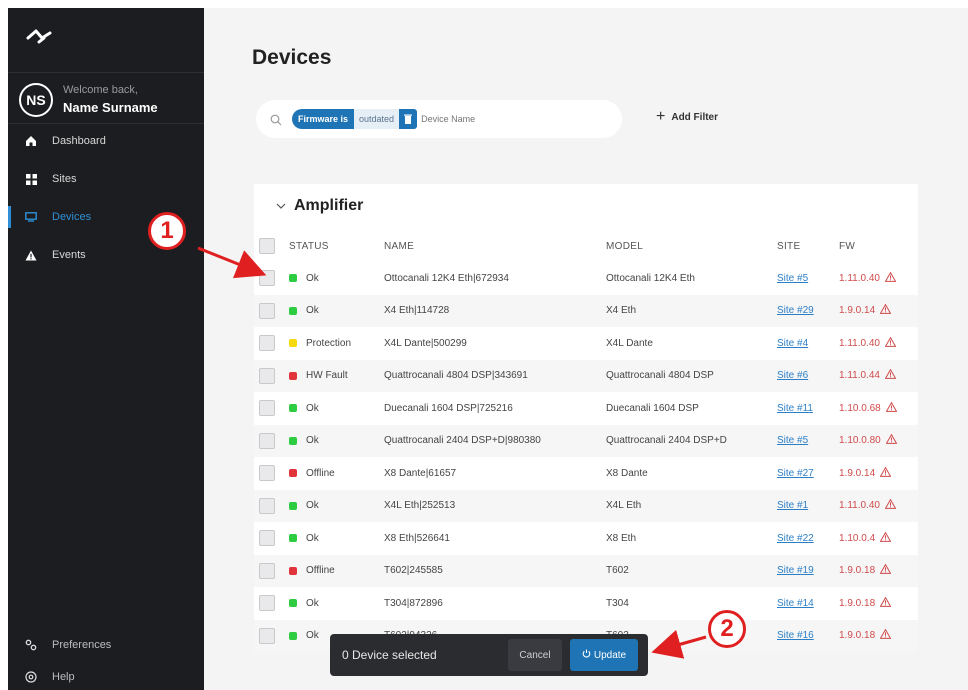 The image size is (968, 690). Describe the element at coordinates (413, 603) in the screenshot. I see `device-name-cell: T304|872896` at that location.